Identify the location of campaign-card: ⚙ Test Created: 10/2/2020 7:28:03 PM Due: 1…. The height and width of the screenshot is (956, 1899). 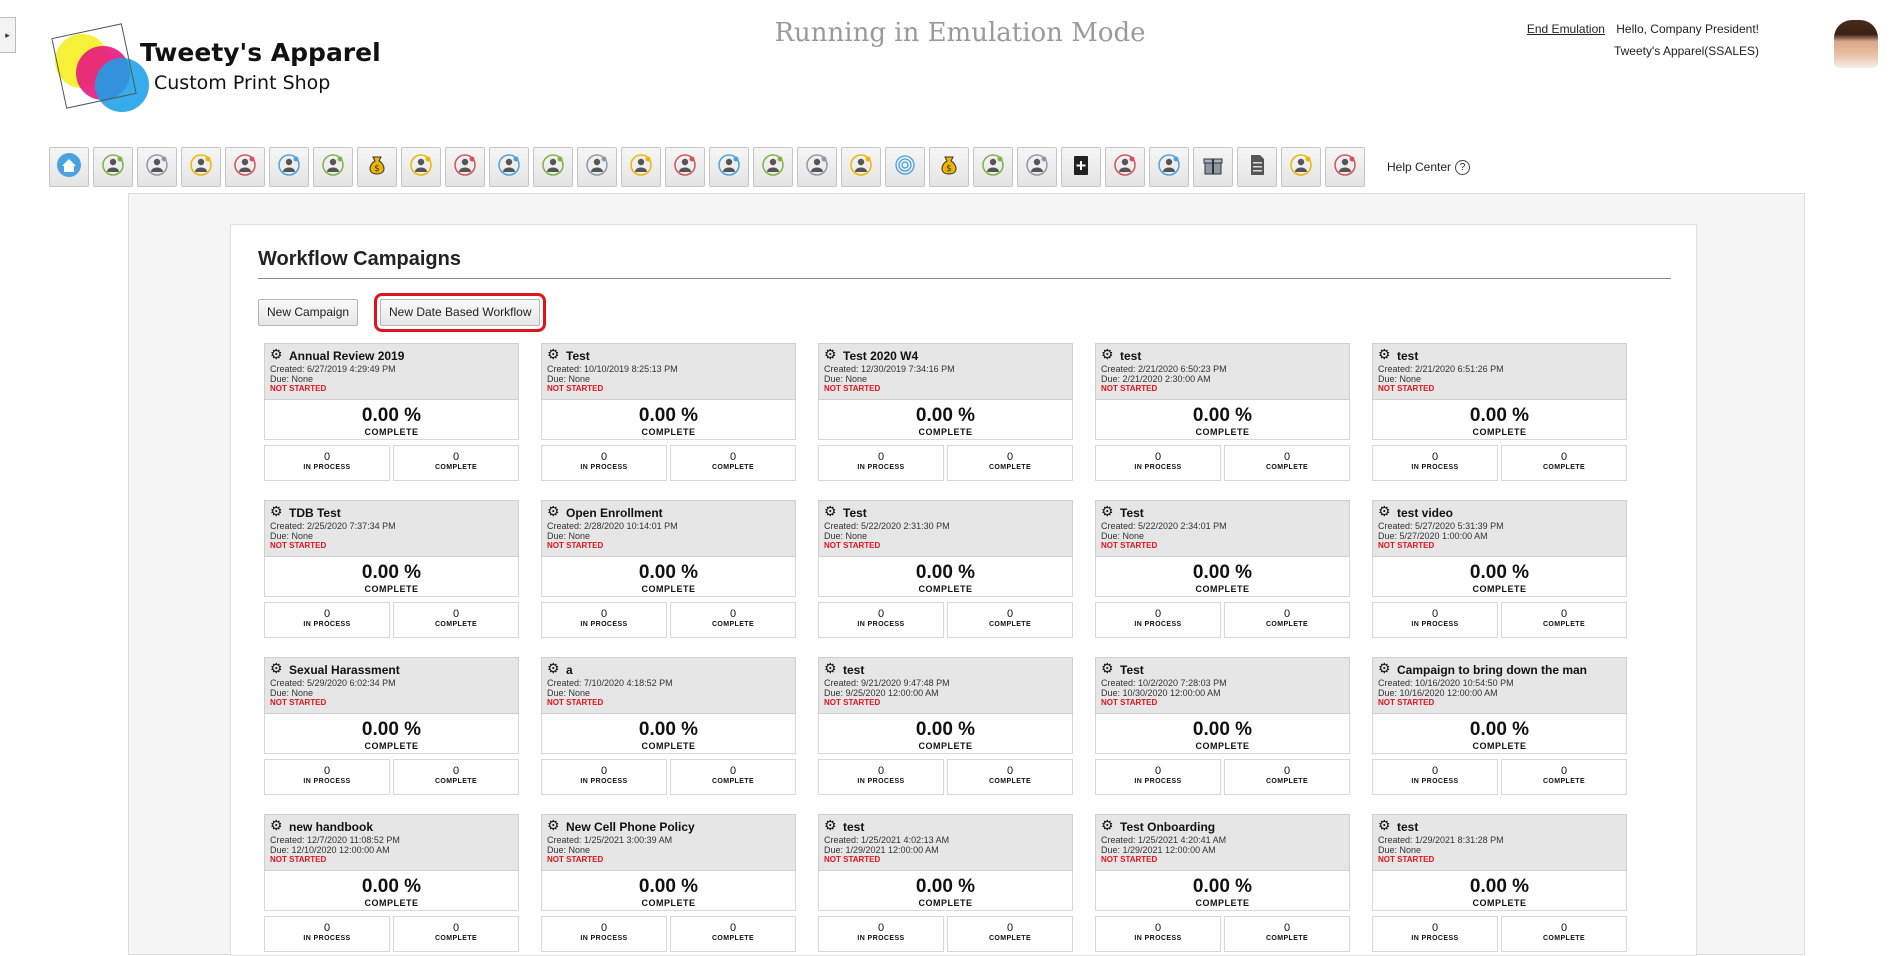
(1222, 726).